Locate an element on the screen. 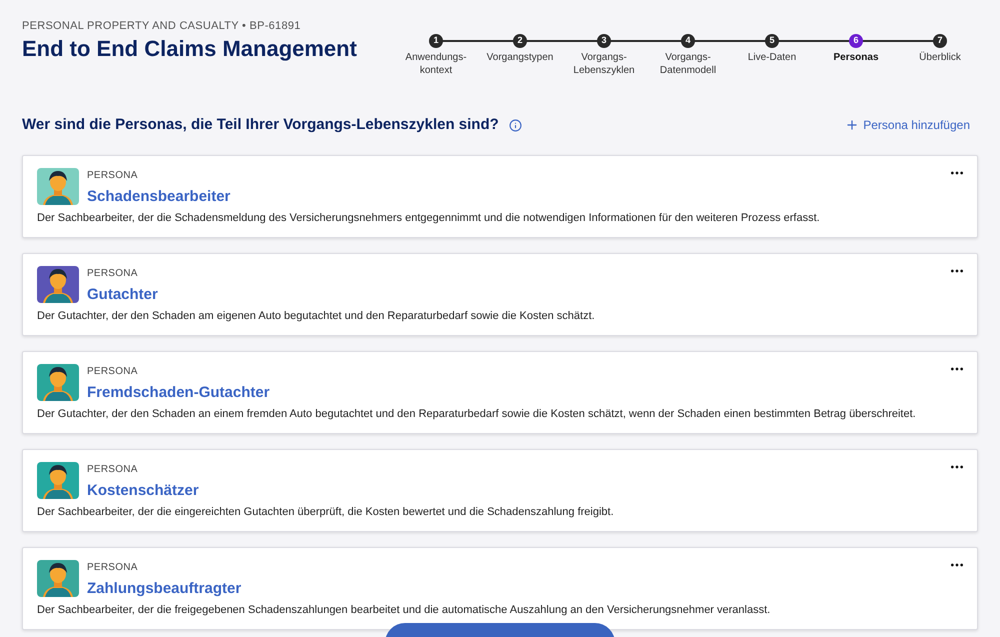 The image size is (1000, 637). info-icon is located at coordinates (515, 125).